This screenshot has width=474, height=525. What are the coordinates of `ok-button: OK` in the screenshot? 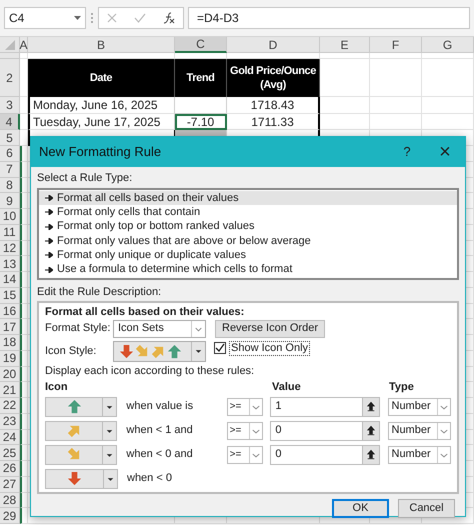 It's located at (360, 508).